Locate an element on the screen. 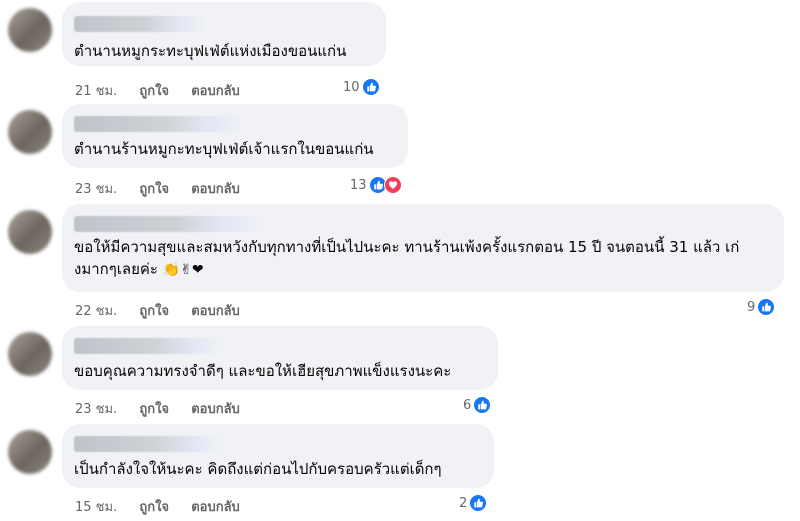  reaction-count: 2 is located at coordinates (463, 503).